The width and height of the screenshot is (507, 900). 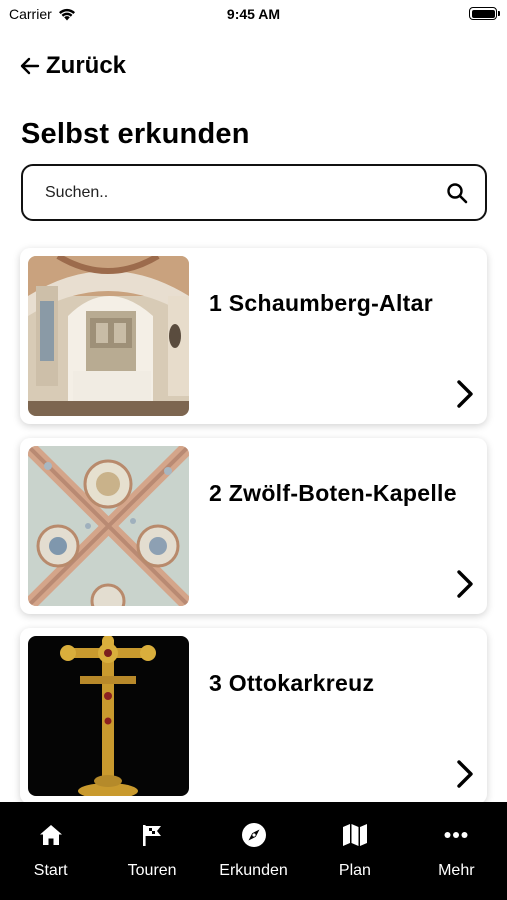 What do you see at coordinates (292, 683) in the screenshot?
I see `list-item-title: 3 Ottokarkreuz` at bounding box center [292, 683].